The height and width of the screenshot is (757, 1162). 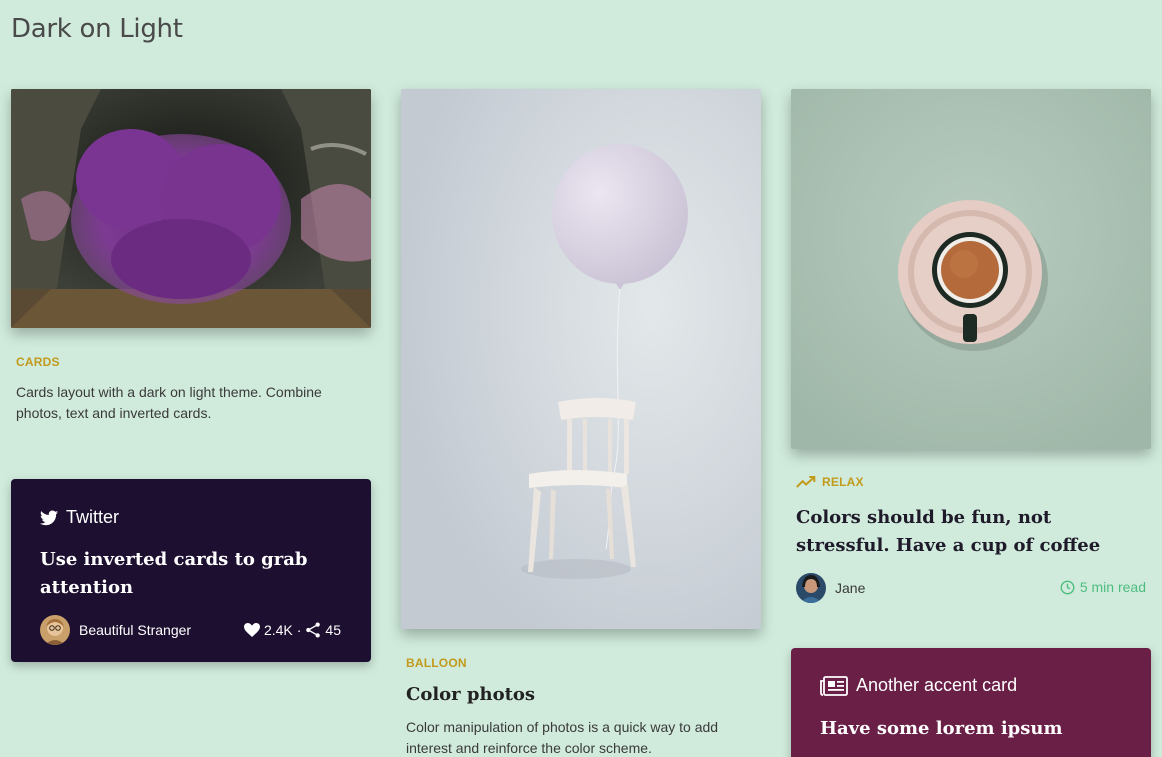 I want to click on clock-icon, so click(x=1067, y=587).